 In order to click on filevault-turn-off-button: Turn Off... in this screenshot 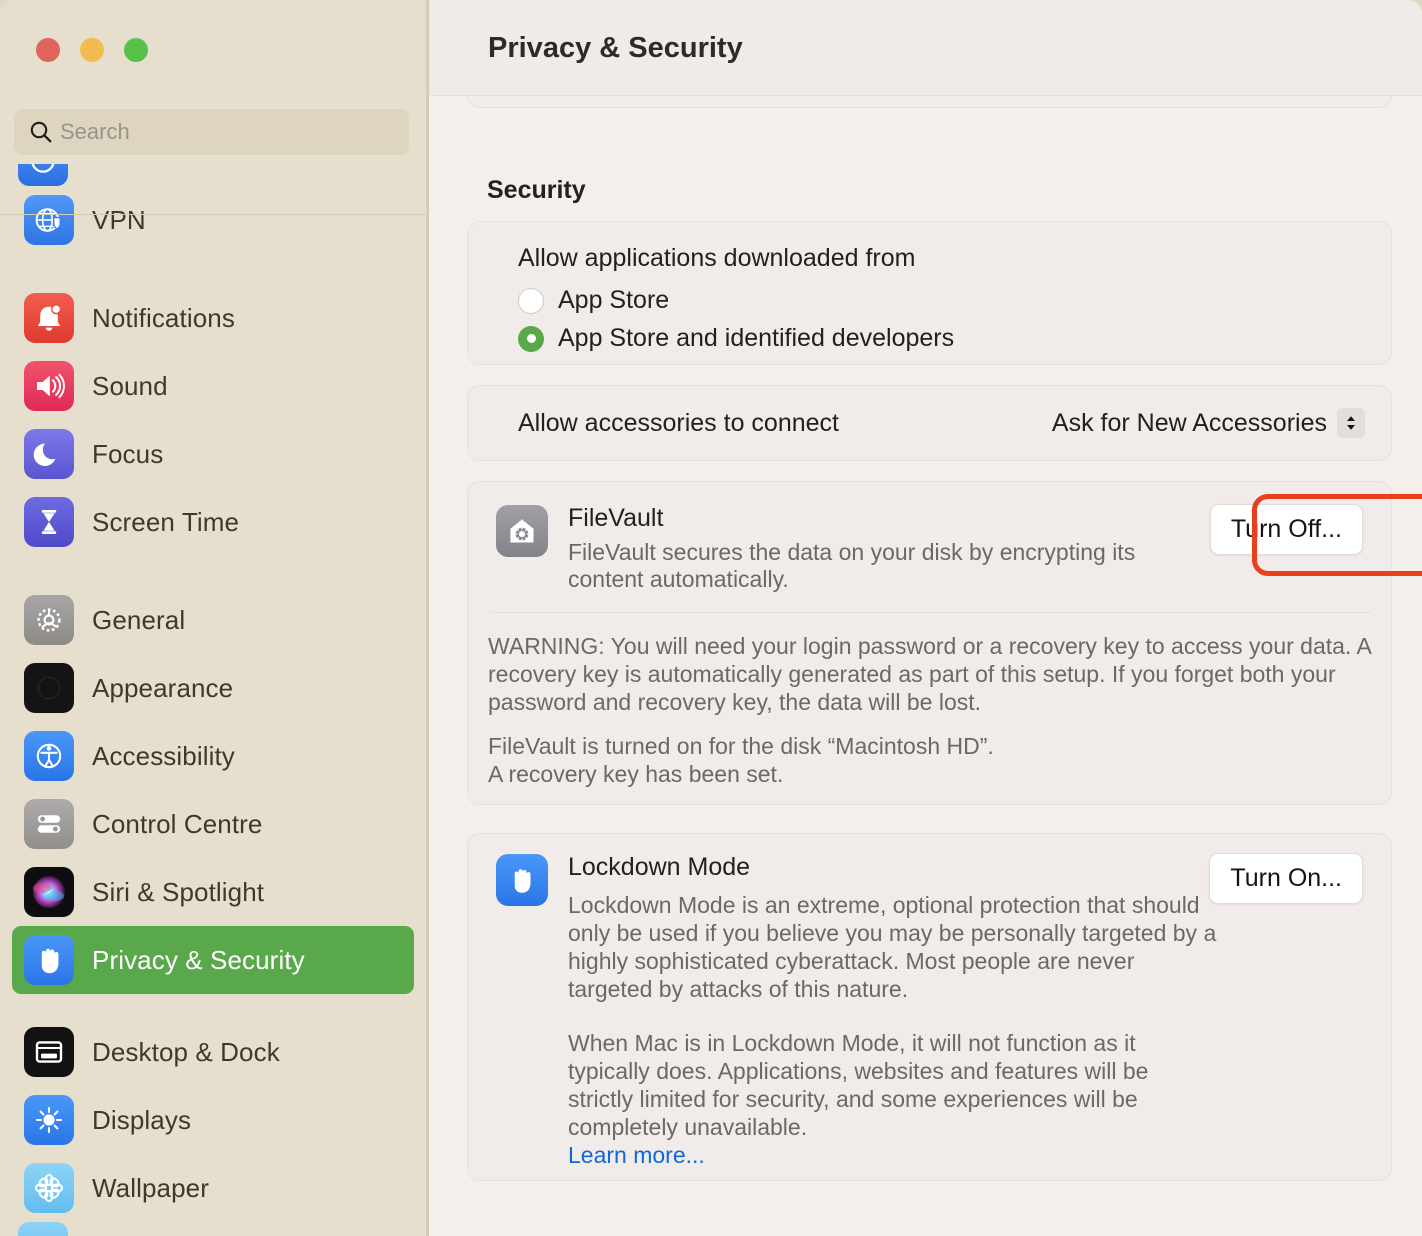, I will do `click(1286, 529)`.